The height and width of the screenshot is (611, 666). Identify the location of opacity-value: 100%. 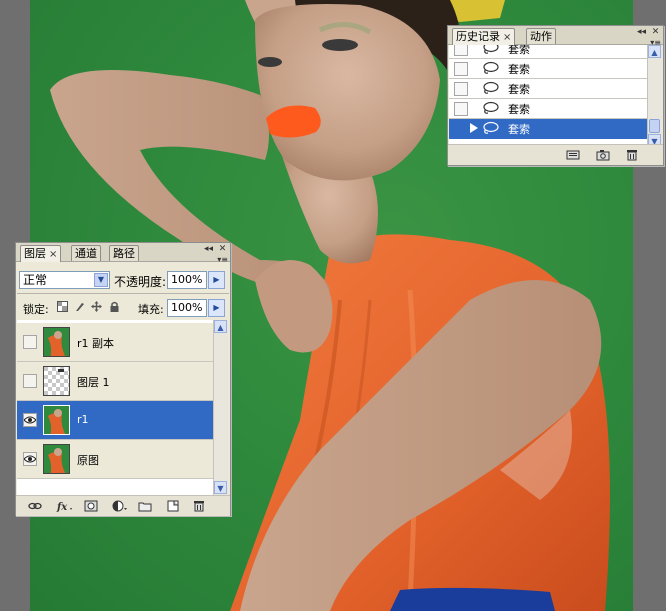
(187, 279).